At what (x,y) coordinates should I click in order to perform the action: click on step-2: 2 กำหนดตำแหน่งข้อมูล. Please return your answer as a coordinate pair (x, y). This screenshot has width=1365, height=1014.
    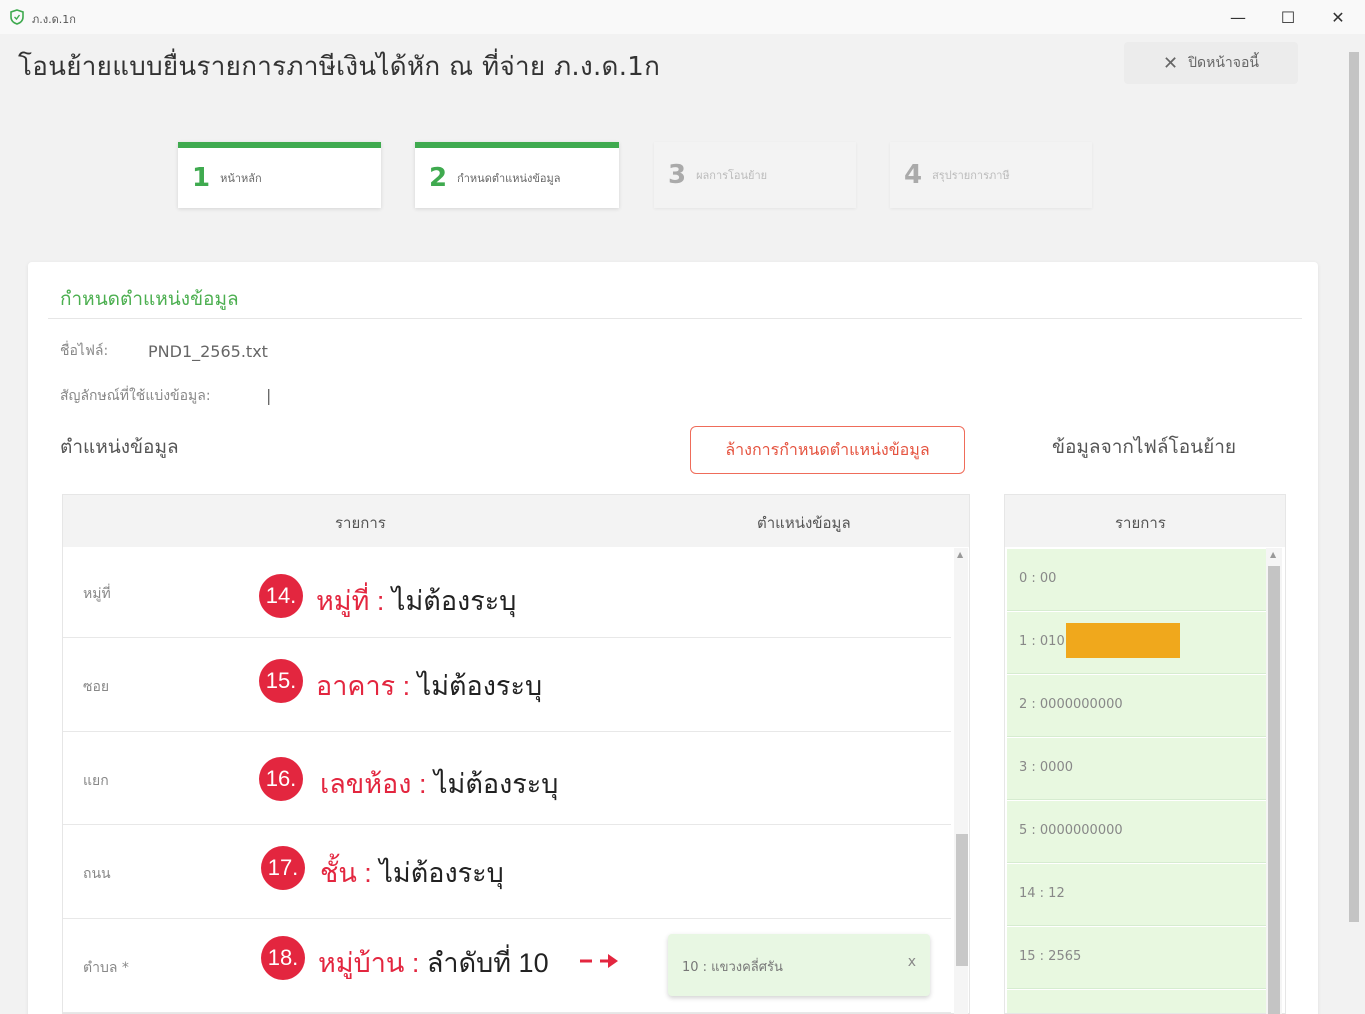
    Looking at the image, I should click on (517, 175).